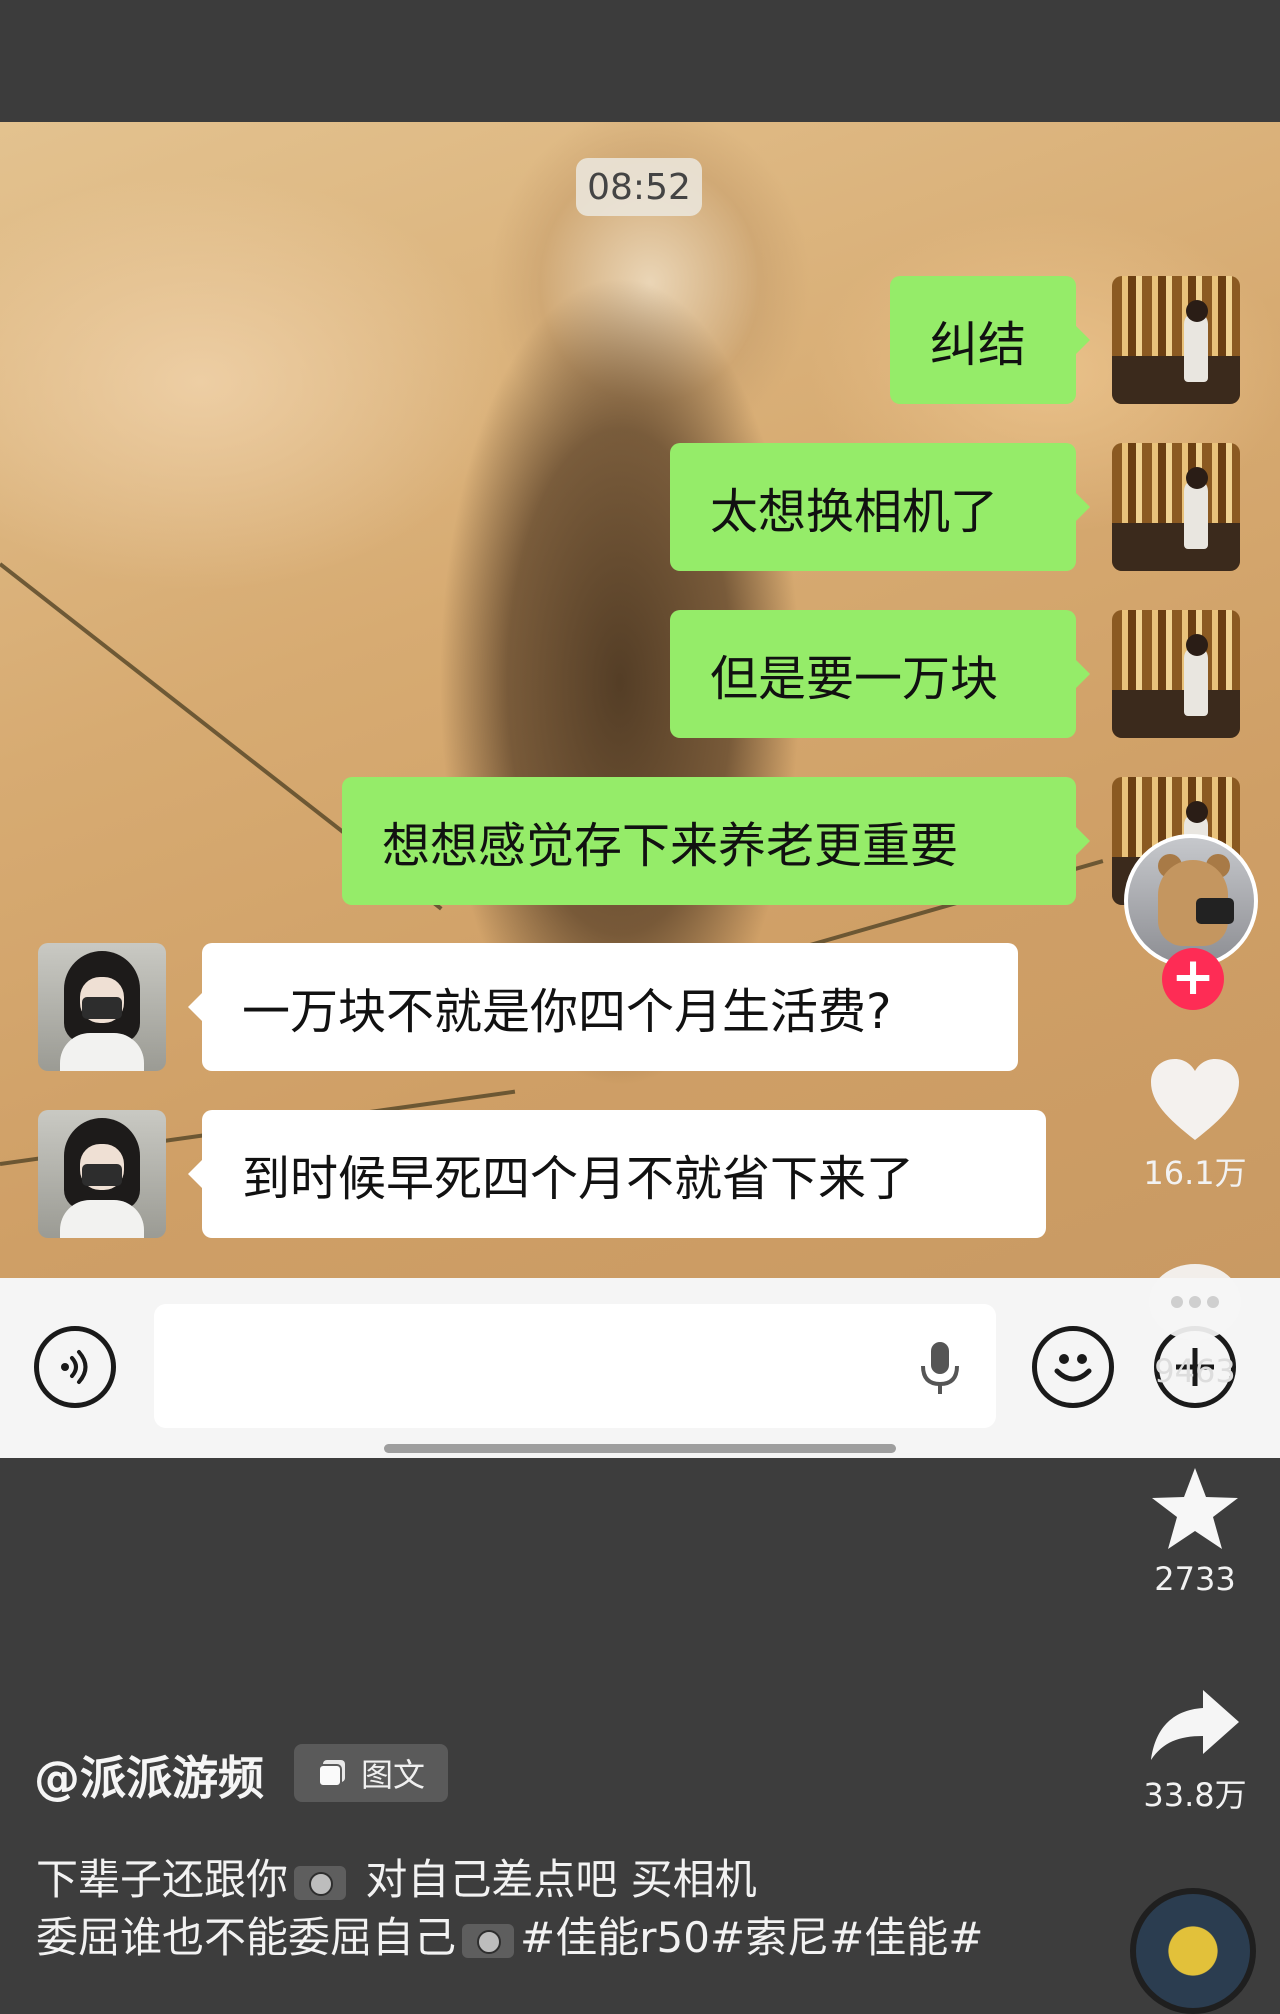  I want to click on share-count: 33.8万, so click(1195, 1795).